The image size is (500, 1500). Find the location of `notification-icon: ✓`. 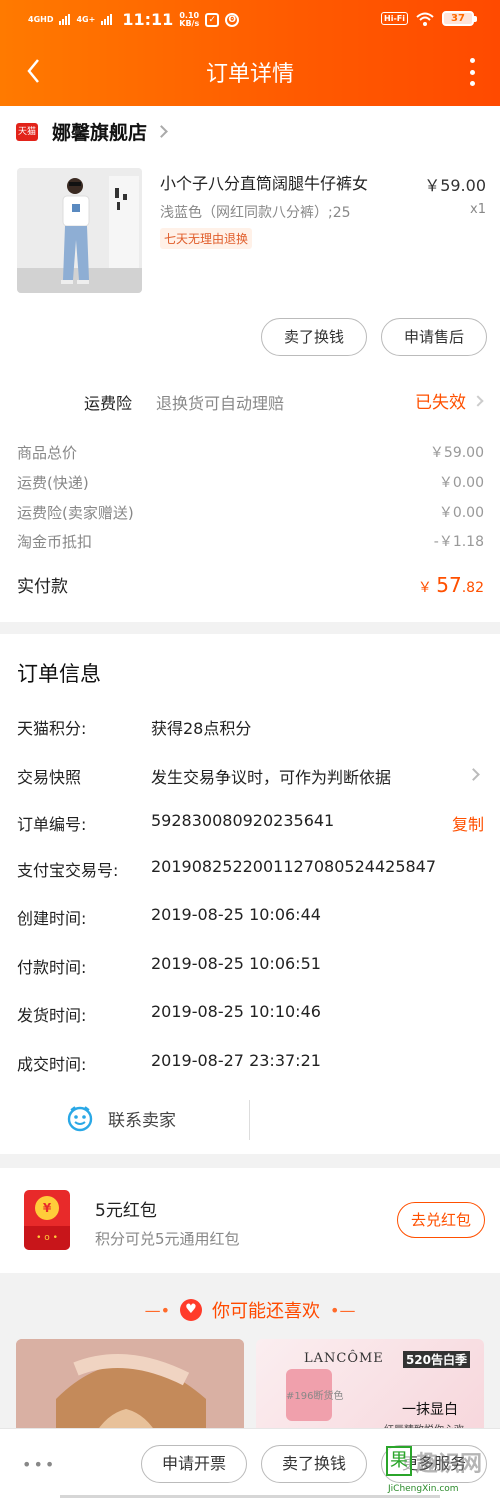

notification-icon: ✓ is located at coordinates (212, 19).